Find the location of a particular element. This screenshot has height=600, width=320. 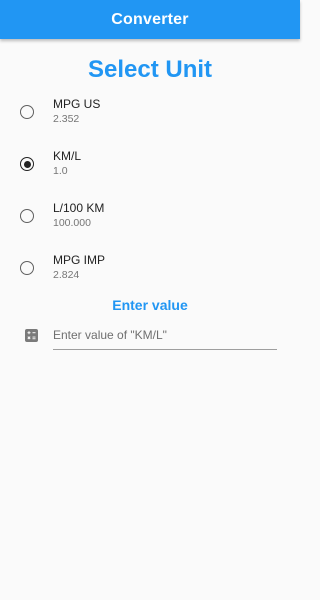

unit-value: 100.000 is located at coordinates (72, 223).